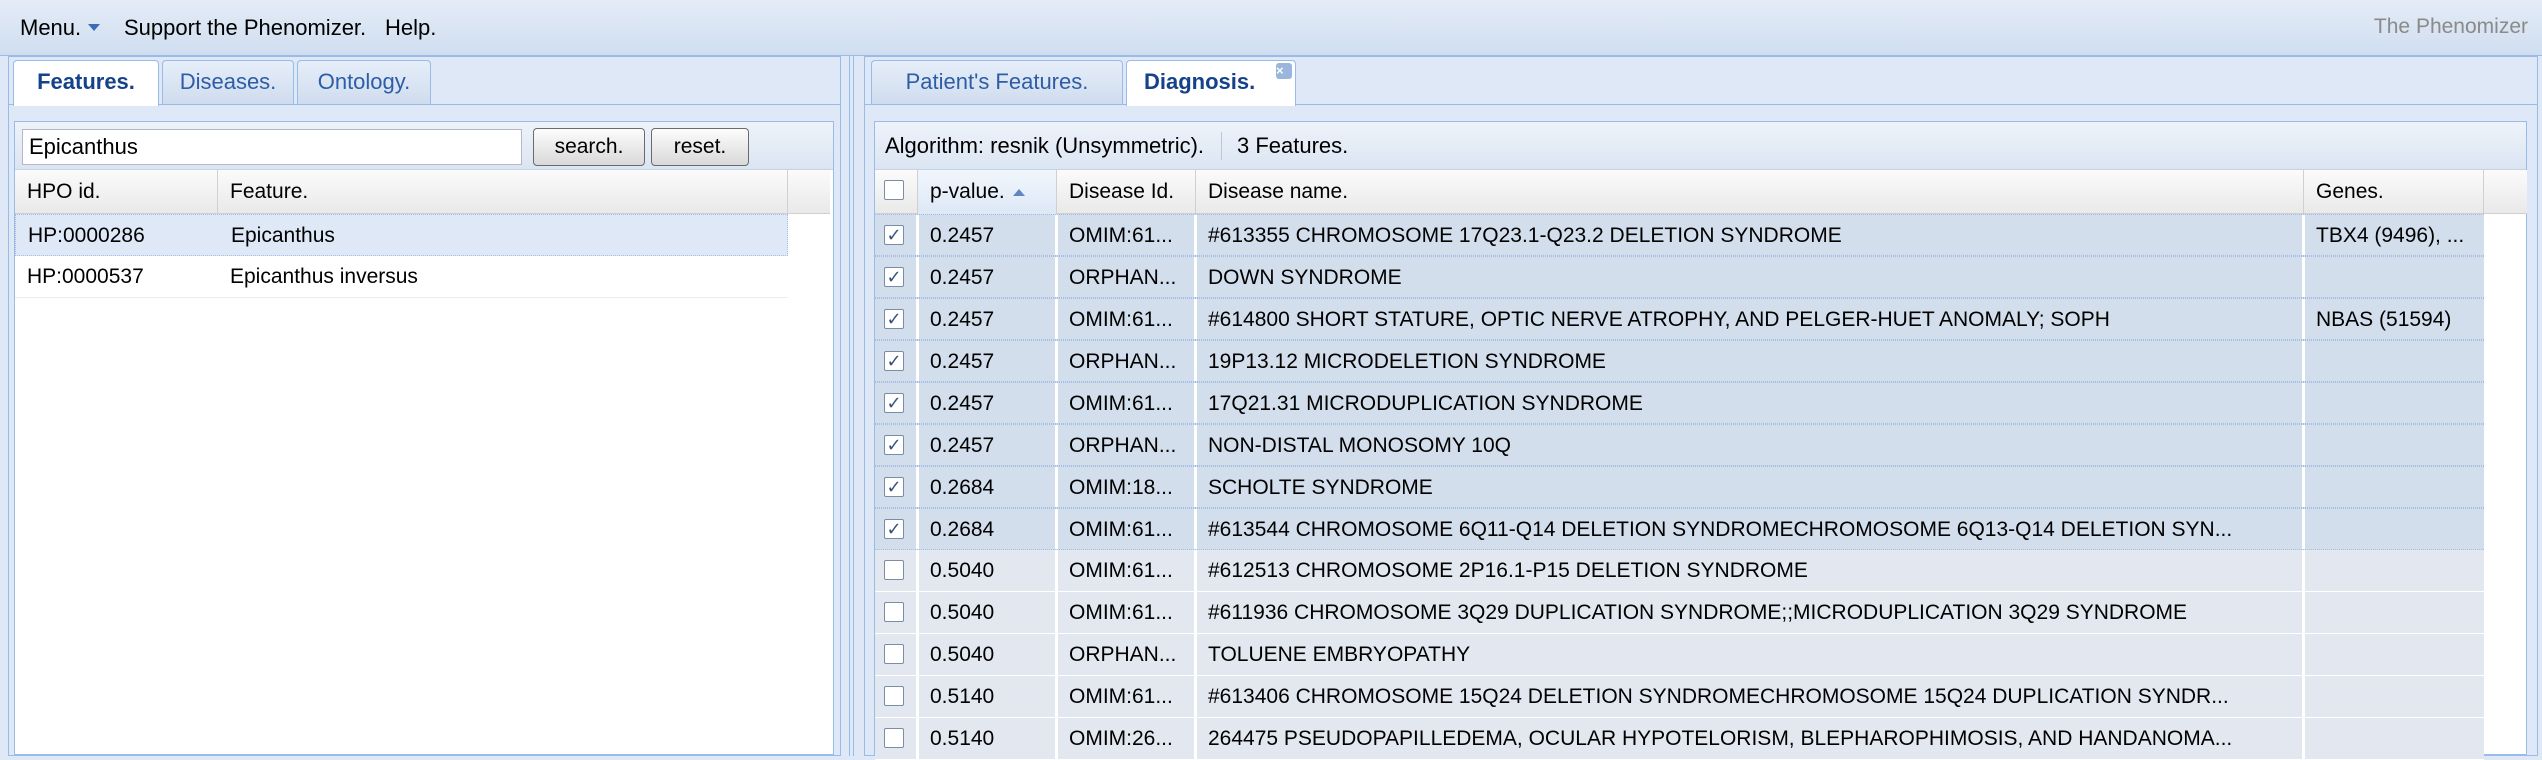  What do you see at coordinates (1126, 192) in the screenshot?
I see `column-header-disease-id: Disease Id.` at bounding box center [1126, 192].